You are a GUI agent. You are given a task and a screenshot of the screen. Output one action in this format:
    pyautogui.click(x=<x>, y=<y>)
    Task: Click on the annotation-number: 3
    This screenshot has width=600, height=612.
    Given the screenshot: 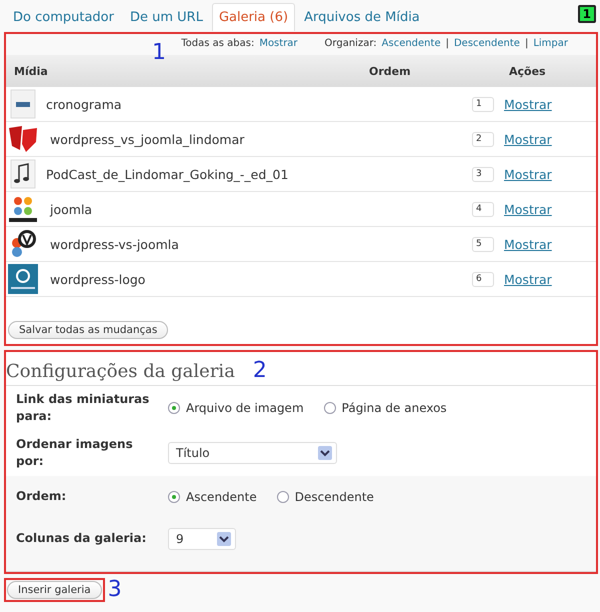 What is the action you would take?
    pyautogui.click(x=115, y=589)
    